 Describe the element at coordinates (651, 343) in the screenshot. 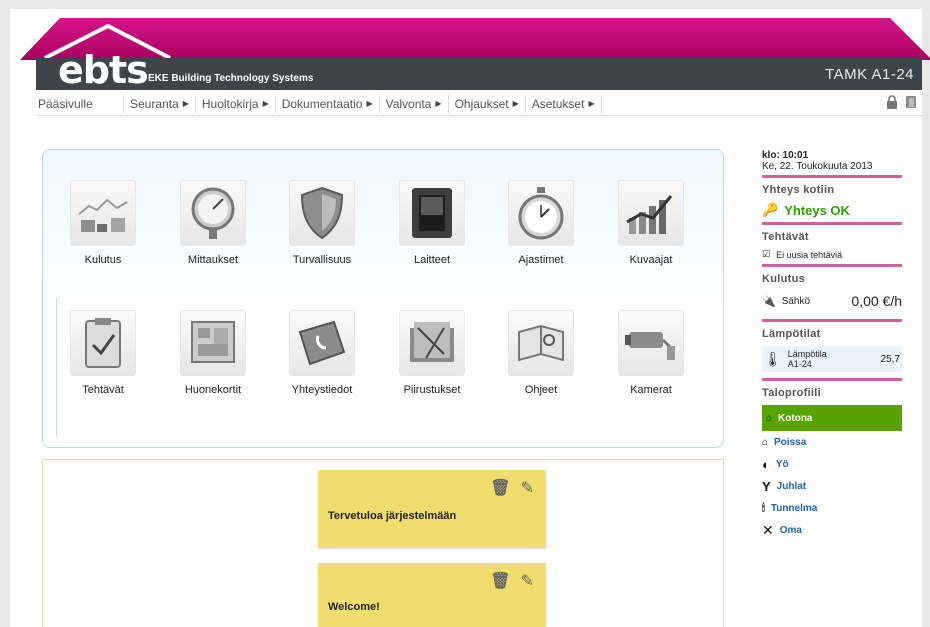

I see `camera-icon` at that location.